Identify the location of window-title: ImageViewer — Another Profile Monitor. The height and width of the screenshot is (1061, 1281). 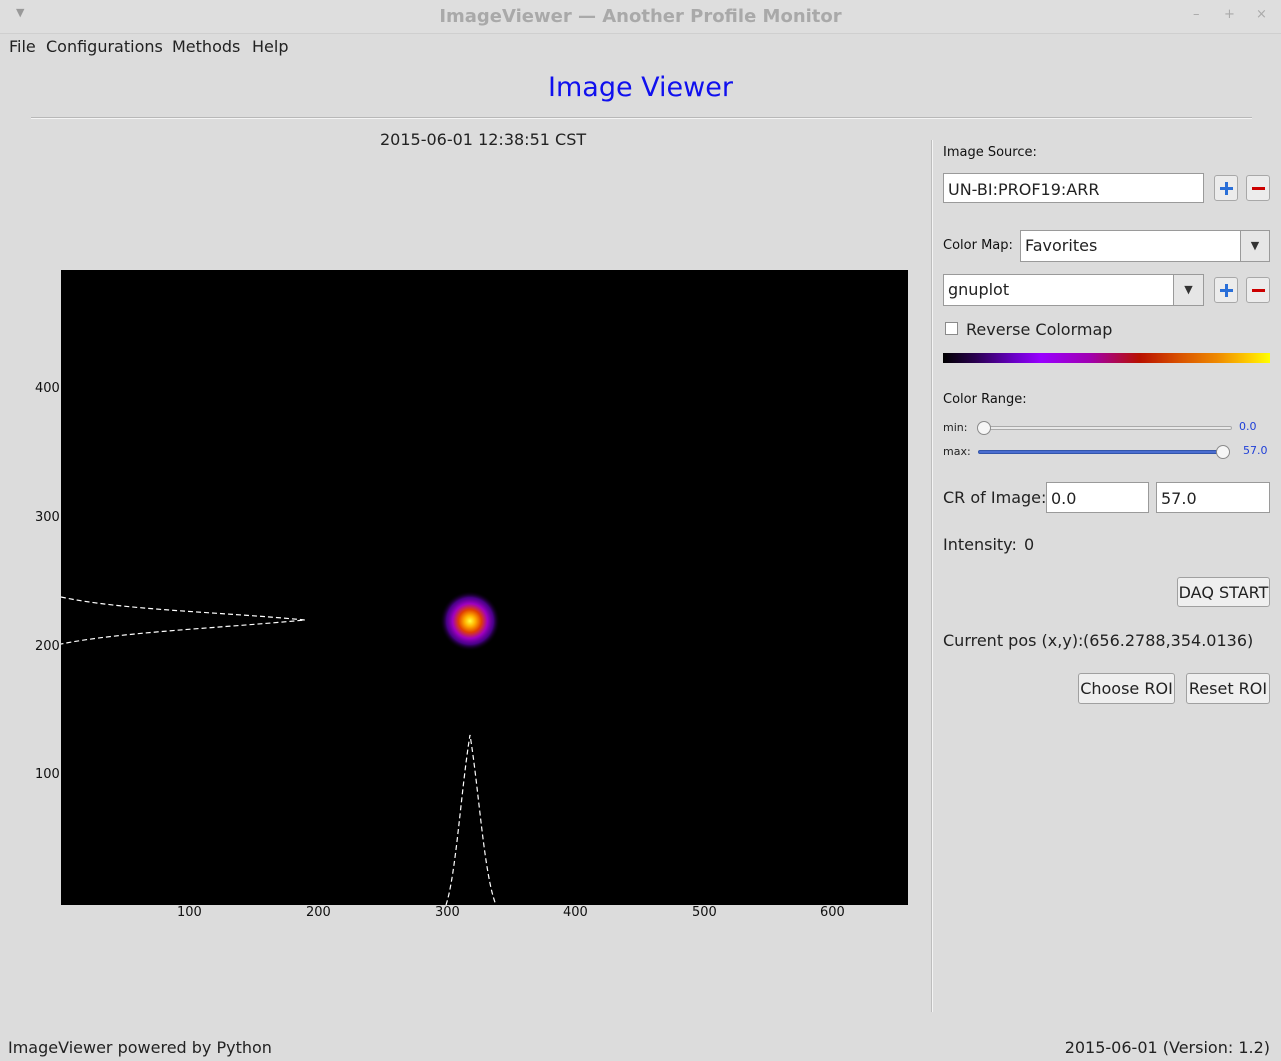
(640, 16).